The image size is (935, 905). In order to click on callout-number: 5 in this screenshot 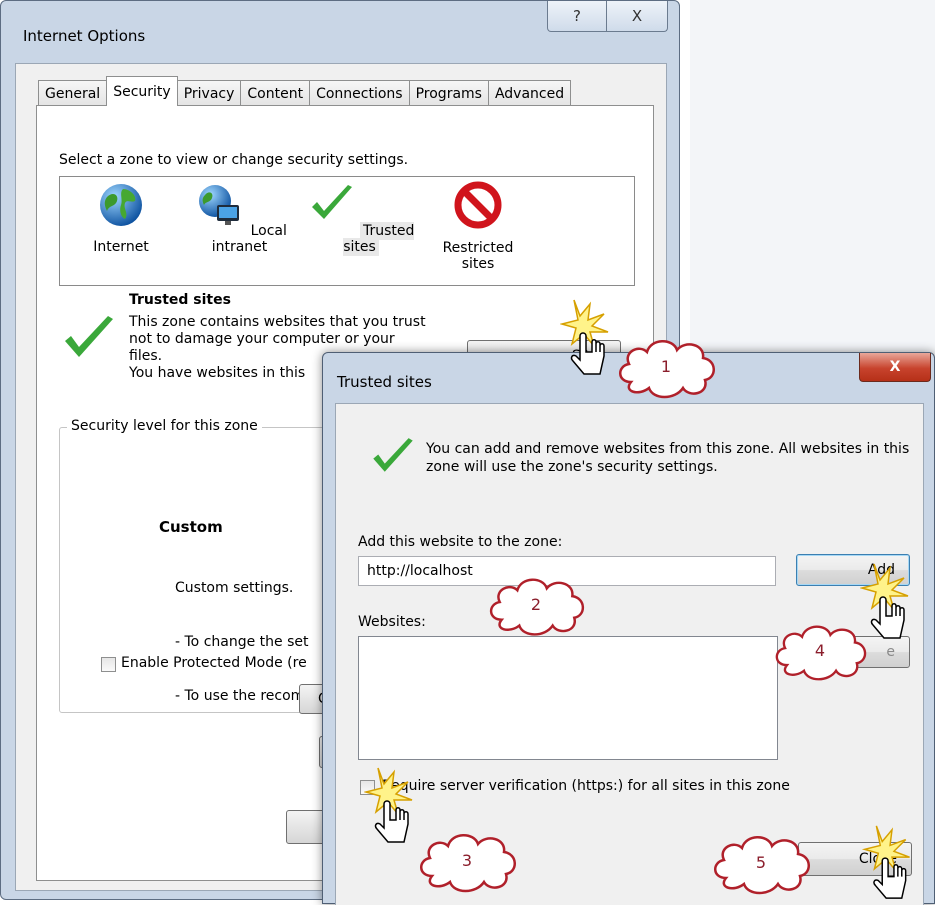, I will do `click(761, 862)`.